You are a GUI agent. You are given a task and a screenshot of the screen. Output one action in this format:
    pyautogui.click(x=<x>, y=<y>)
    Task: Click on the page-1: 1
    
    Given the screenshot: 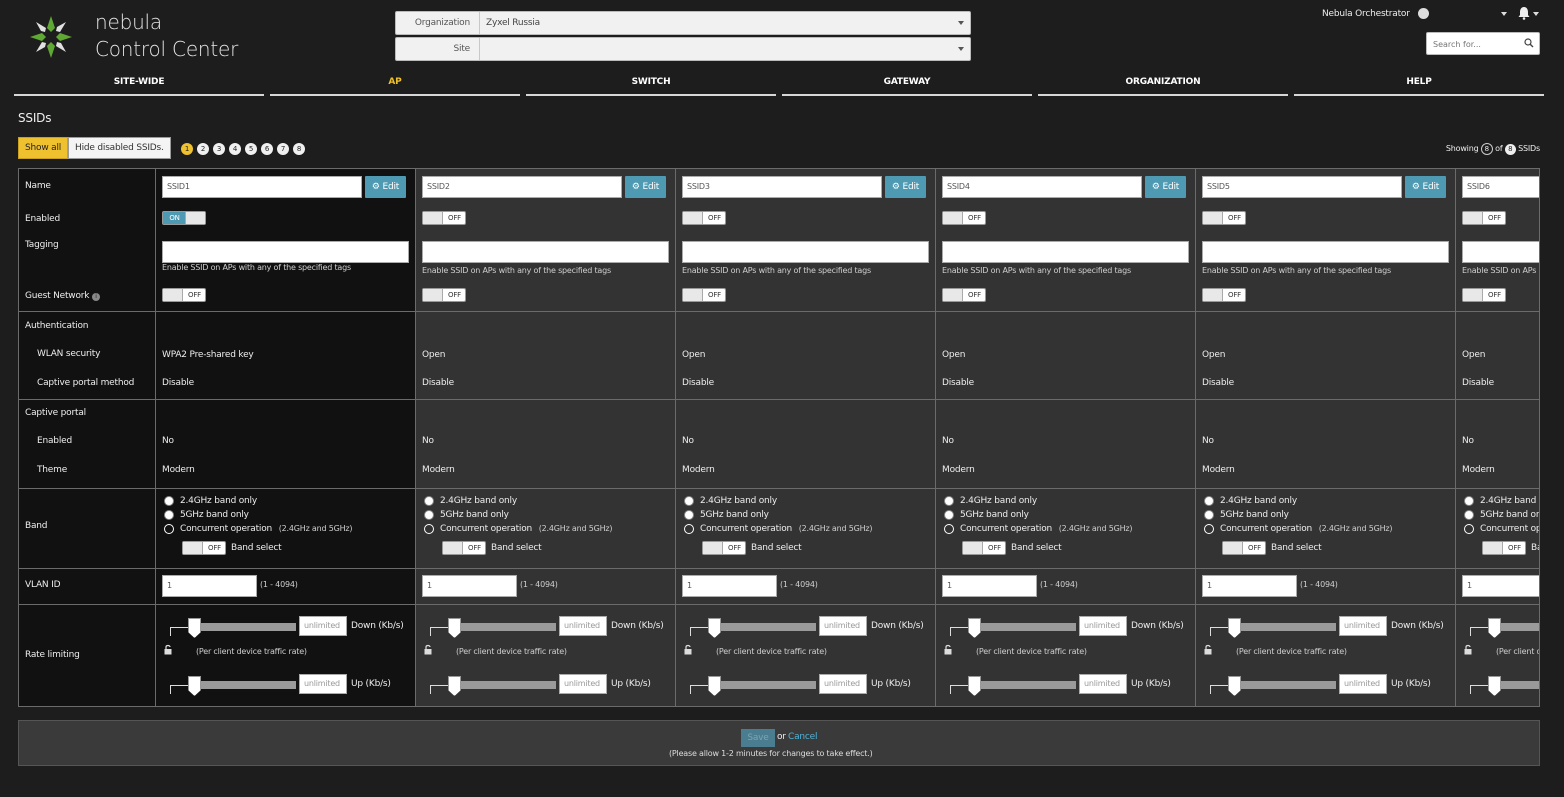 What is the action you would take?
    pyautogui.click(x=187, y=149)
    